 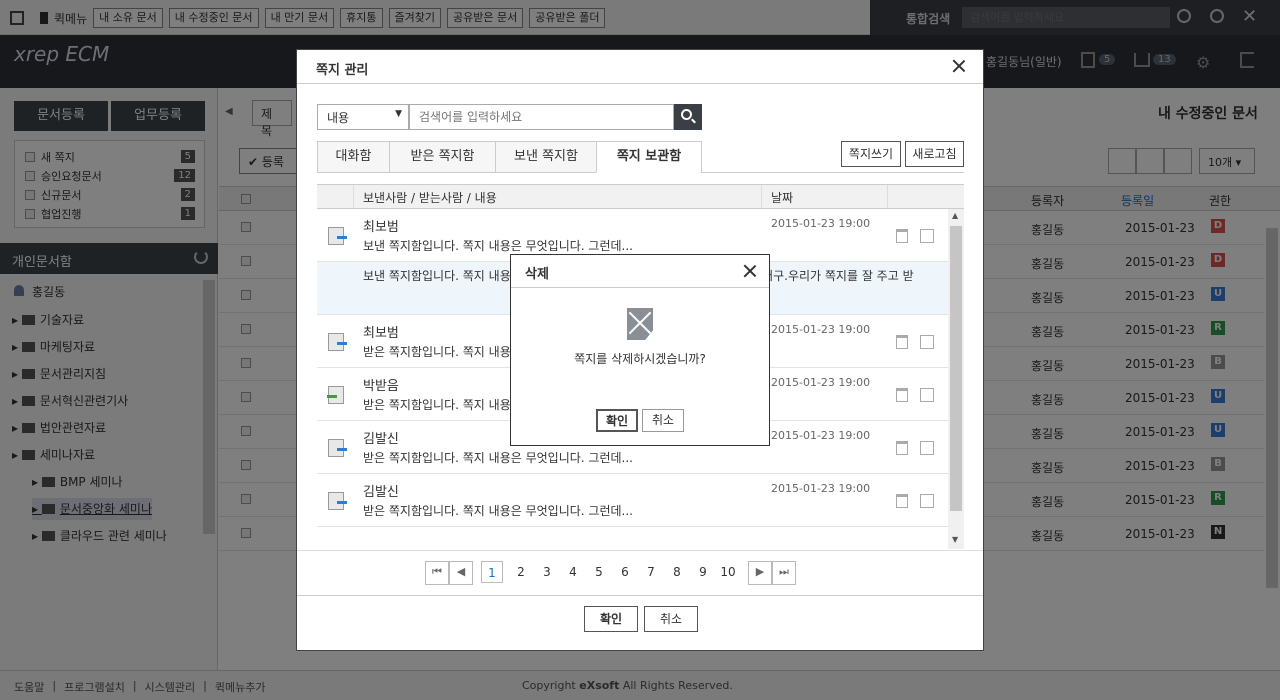 I want to click on write-note-button: 쪽지쓰기, so click(x=871, y=154).